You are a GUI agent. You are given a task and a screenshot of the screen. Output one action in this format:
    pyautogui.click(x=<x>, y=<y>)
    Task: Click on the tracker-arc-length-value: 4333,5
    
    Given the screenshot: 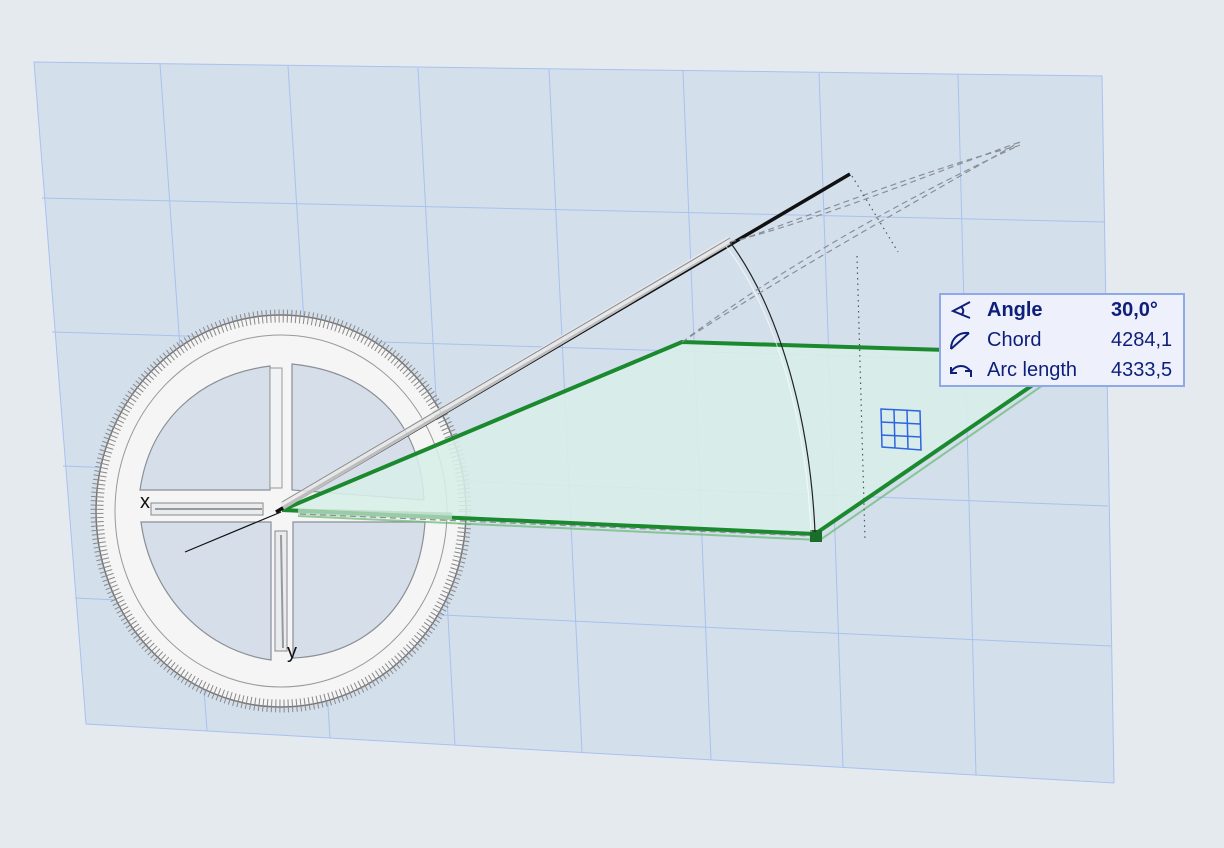 What is the action you would take?
    pyautogui.click(x=1141, y=370)
    